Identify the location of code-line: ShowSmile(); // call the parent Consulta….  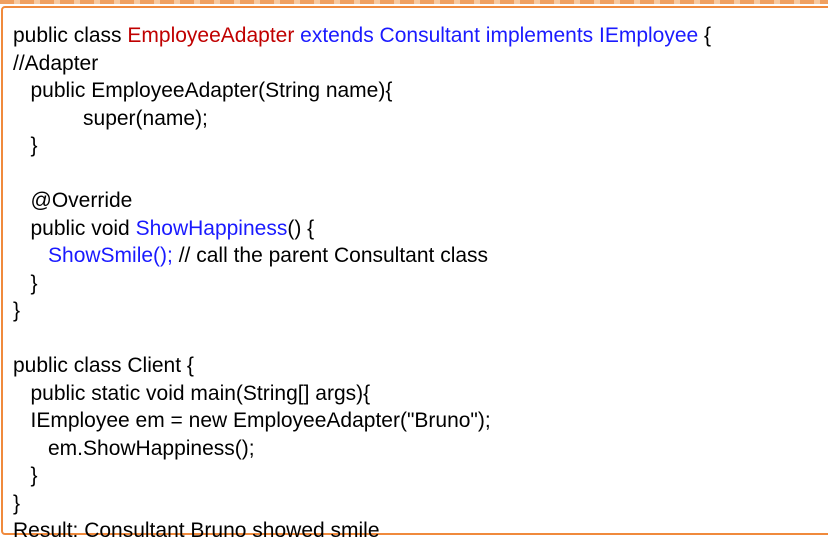
(362, 256).